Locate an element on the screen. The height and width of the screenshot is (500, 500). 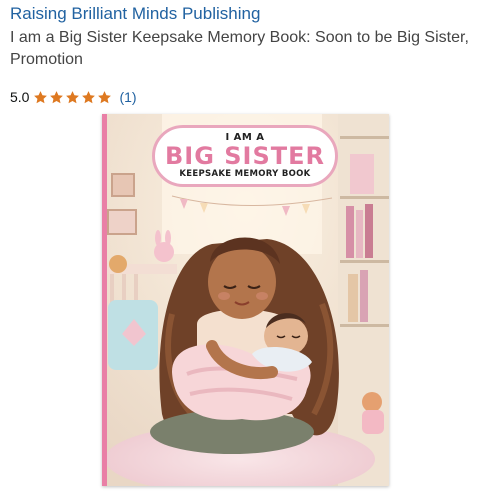
author-link: Raising Brilliant Minds Publishing is located at coordinates (135, 14).